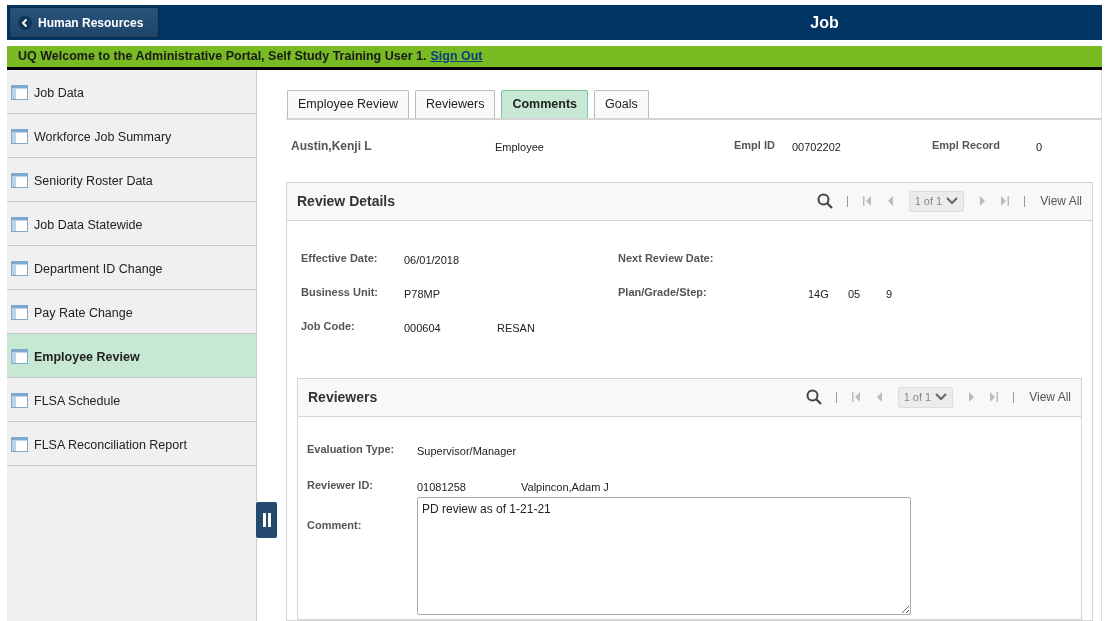 This screenshot has height=621, width=1108. What do you see at coordinates (456, 56) in the screenshot?
I see `sign-out-link: Sign Out` at bounding box center [456, 56].